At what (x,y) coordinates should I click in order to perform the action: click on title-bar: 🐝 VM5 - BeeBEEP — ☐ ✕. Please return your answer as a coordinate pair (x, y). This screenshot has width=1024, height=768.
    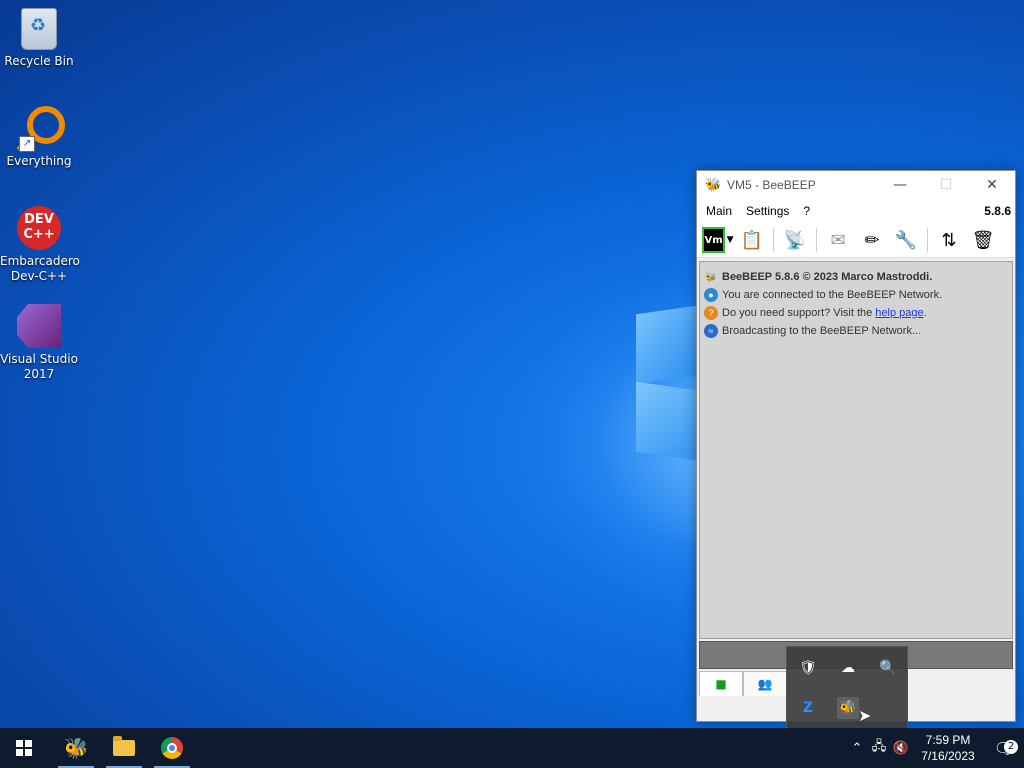
    Looking at the image, I should click on (856, 185).